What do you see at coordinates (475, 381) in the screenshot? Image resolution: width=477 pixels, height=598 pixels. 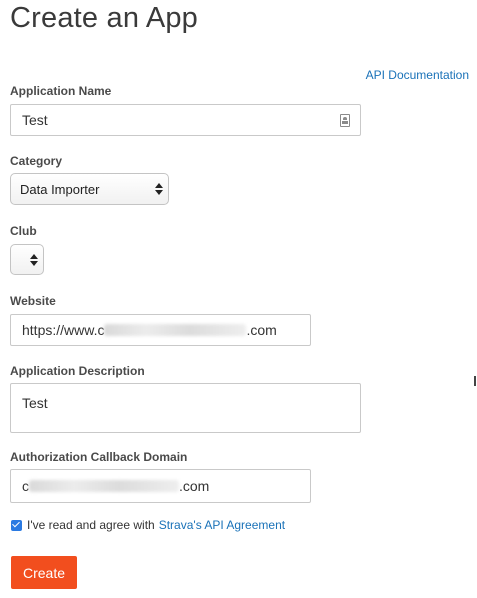 I see `text-cursor-icon` at bounding box center [475, 381].